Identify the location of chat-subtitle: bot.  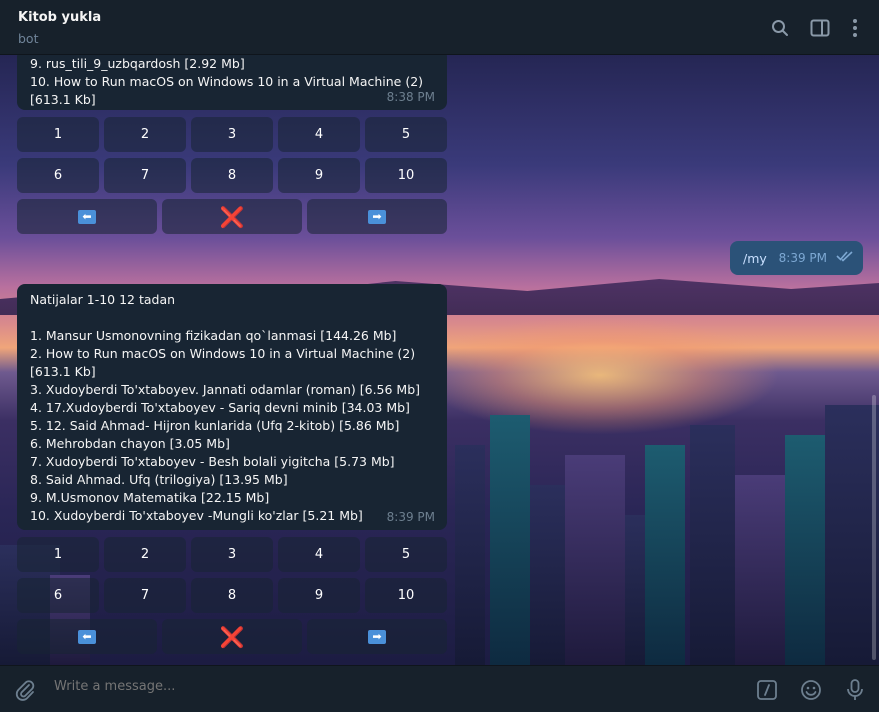
(28, 38).